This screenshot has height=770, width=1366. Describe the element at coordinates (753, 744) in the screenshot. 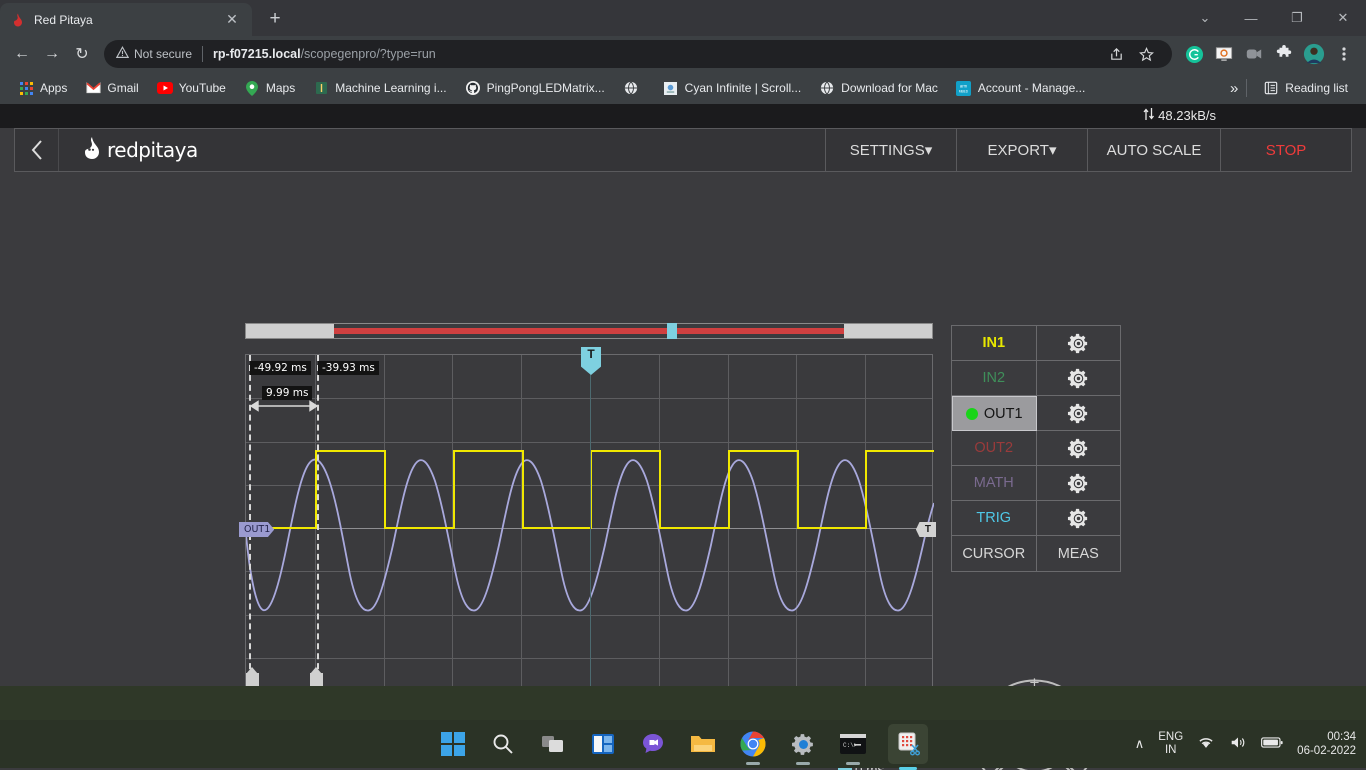

I see `chrome-icon` at that location.